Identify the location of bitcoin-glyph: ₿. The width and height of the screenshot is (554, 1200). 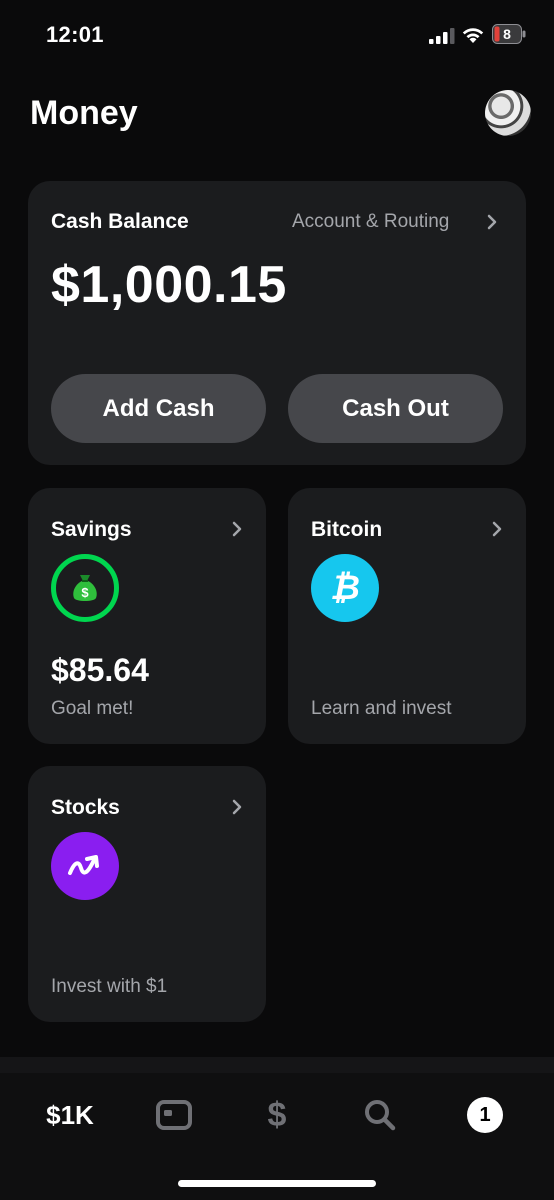
(345, 588).